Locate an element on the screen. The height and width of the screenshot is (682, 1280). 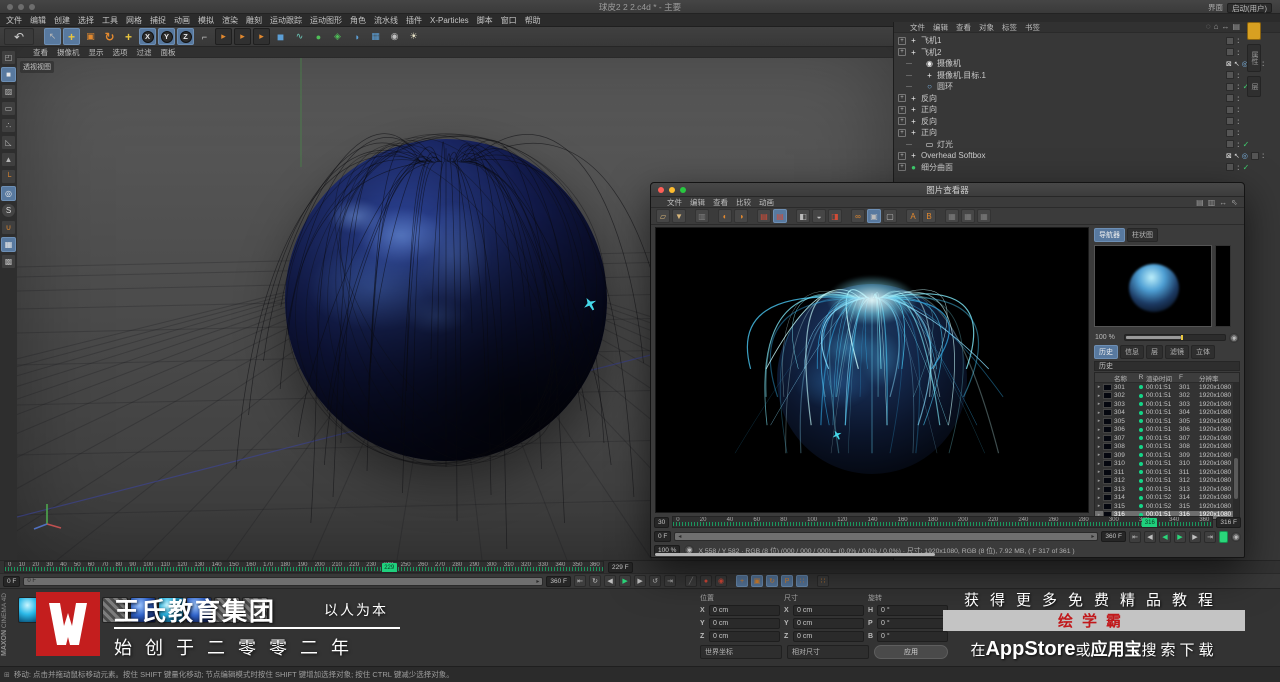
object-name: 圆环 is located at coordinates (945, 86).